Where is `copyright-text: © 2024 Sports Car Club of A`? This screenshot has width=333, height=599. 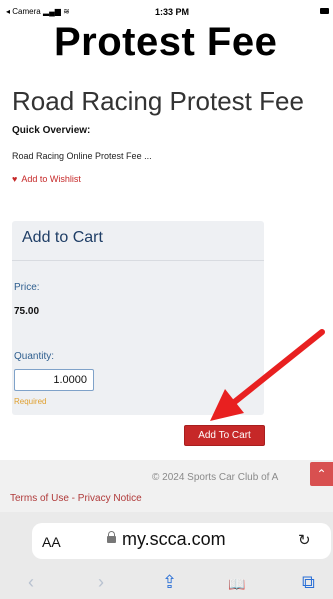 copyright-text: © 2024 Sports Car Club of A is located at coordinates (215, 477).